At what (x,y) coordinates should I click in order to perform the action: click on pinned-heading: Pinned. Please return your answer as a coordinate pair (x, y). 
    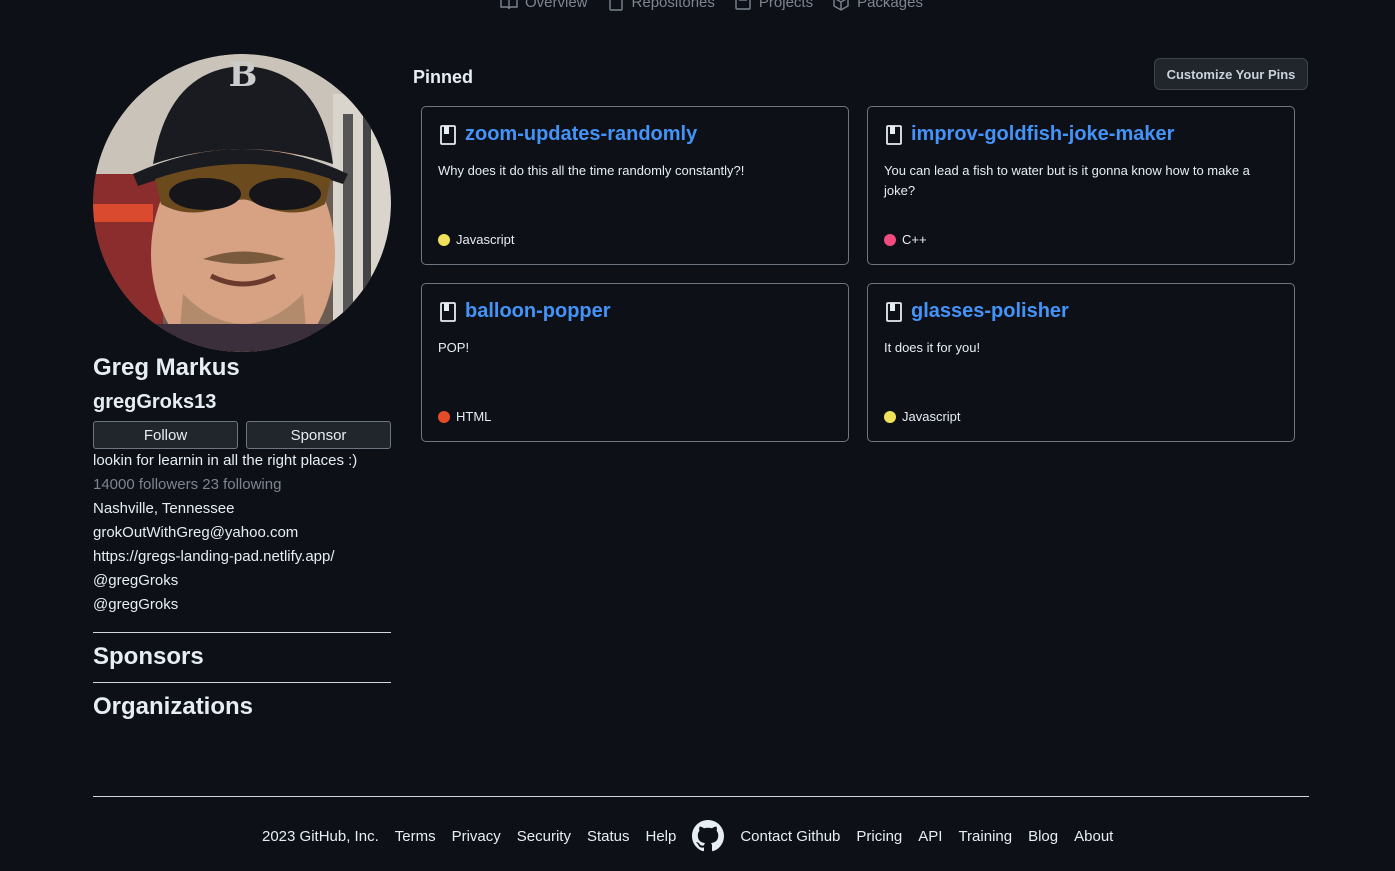
    Looking at the image, I should click on (443, 77).